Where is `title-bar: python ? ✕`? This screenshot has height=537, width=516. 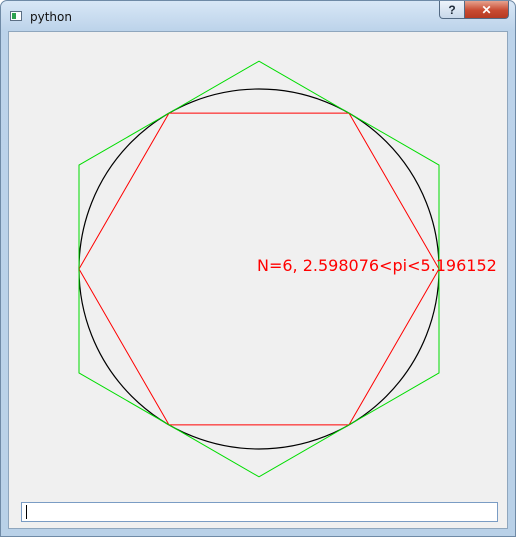
title-bar: python ? ✕ is located at coordinates (258, 16).